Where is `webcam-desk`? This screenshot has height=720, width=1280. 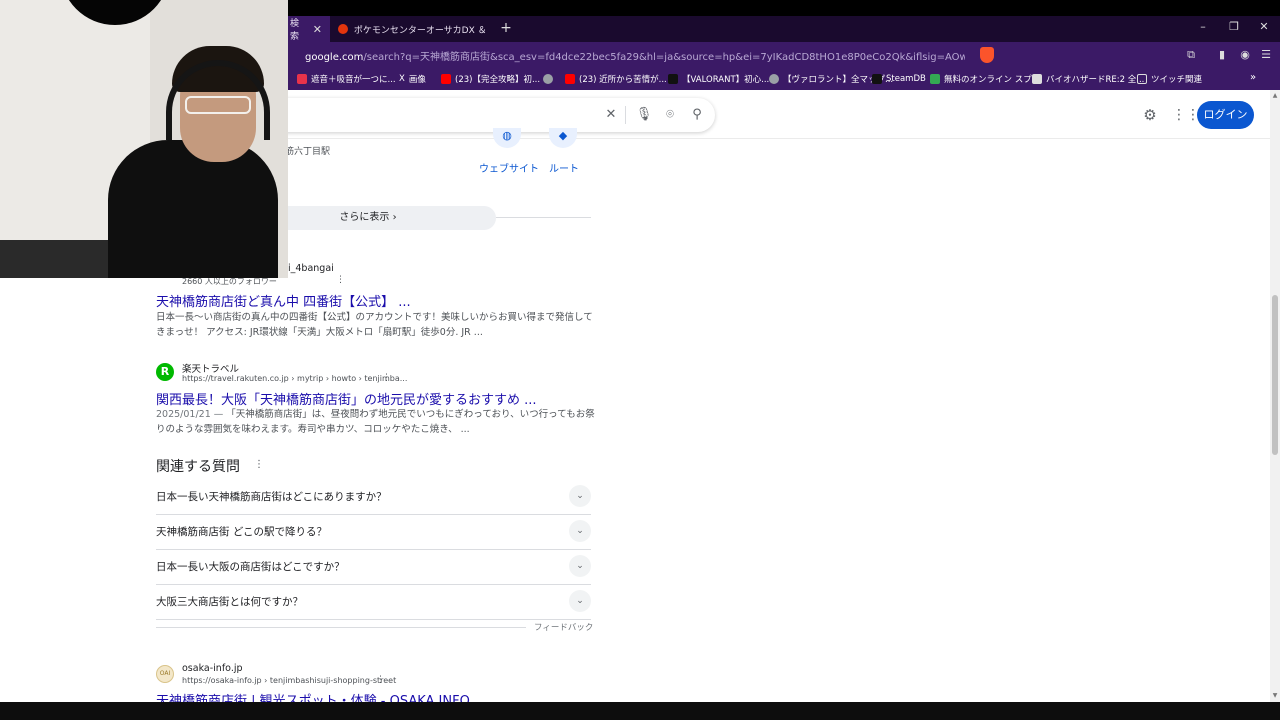
webcam-desk is located at coordinates (55, 259).